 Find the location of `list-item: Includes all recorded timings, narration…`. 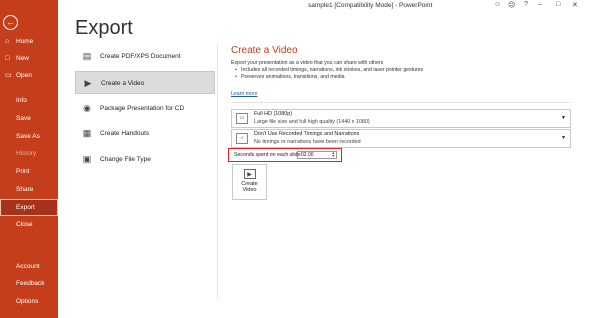

list-item: Includes all recorded timings, narration… is located at coordinates (329, 70).